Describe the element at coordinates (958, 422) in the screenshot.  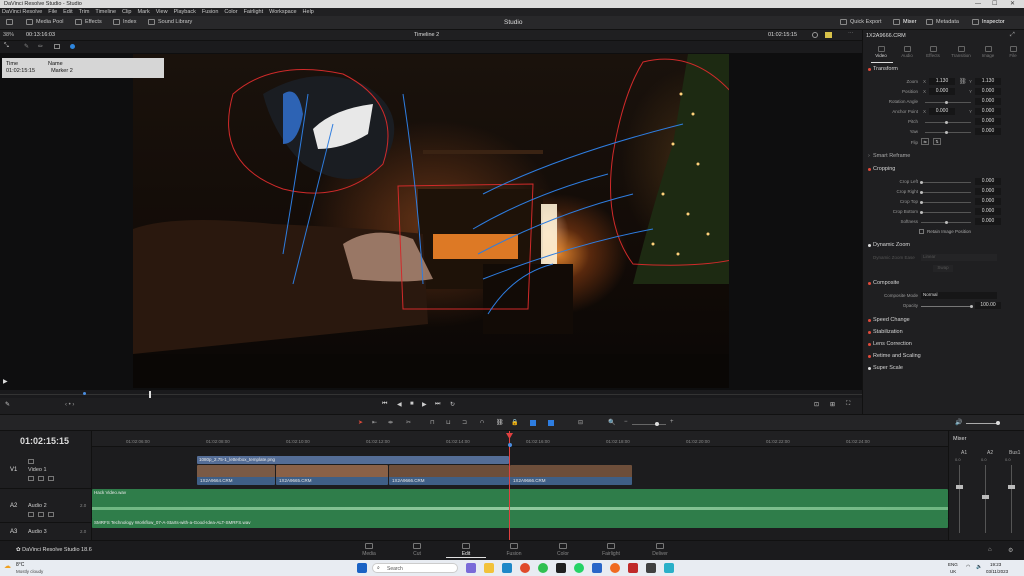
I see `volume-icon: 🔊` at that location.